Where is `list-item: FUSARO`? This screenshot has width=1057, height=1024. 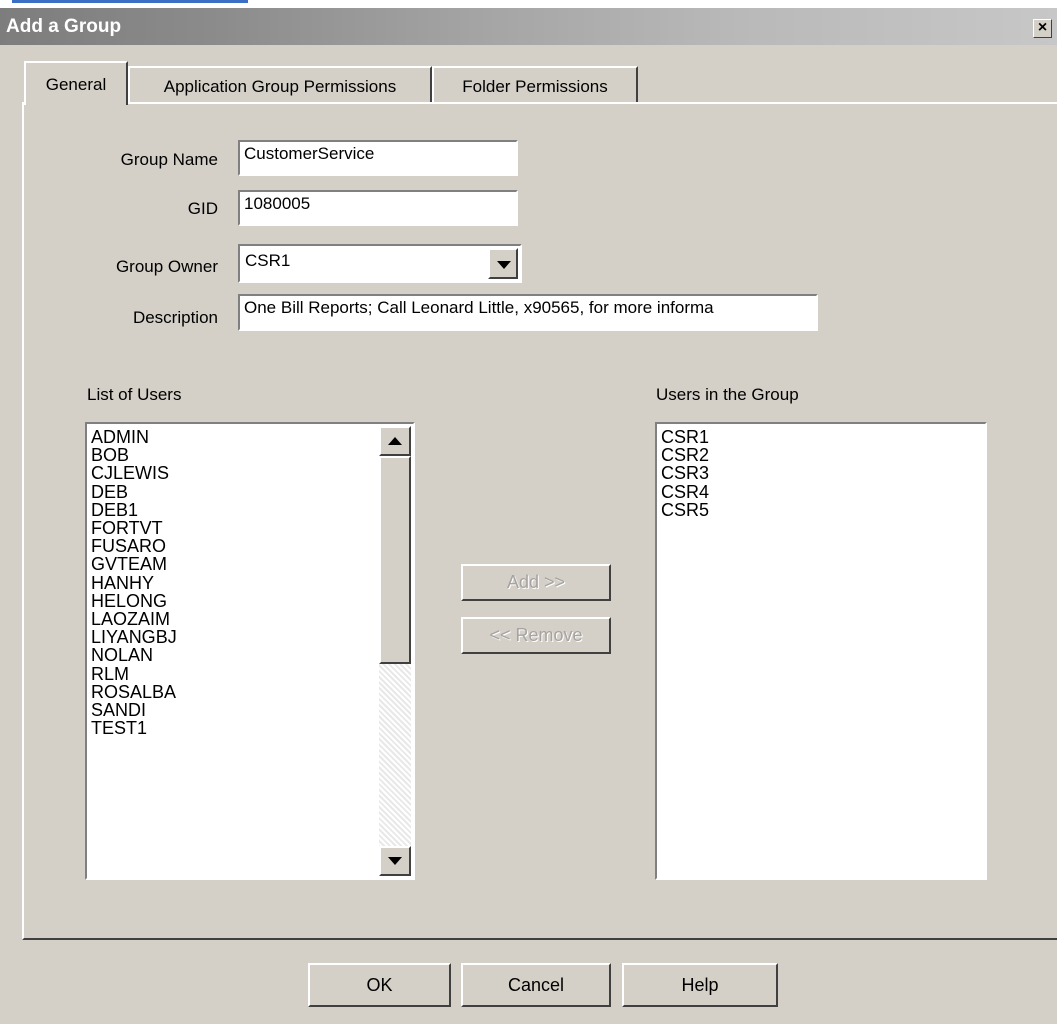
list-item: FUSARO is located at coordinates (134, 546).